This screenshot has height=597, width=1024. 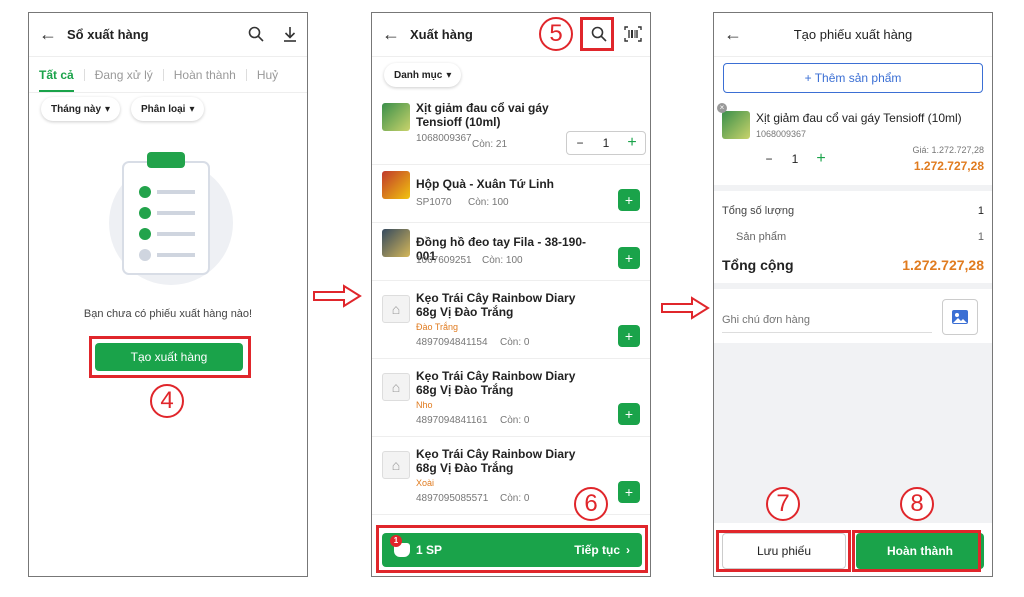 I want to click on tab-processing: Đang xử lý, so click(x=124, y=74).